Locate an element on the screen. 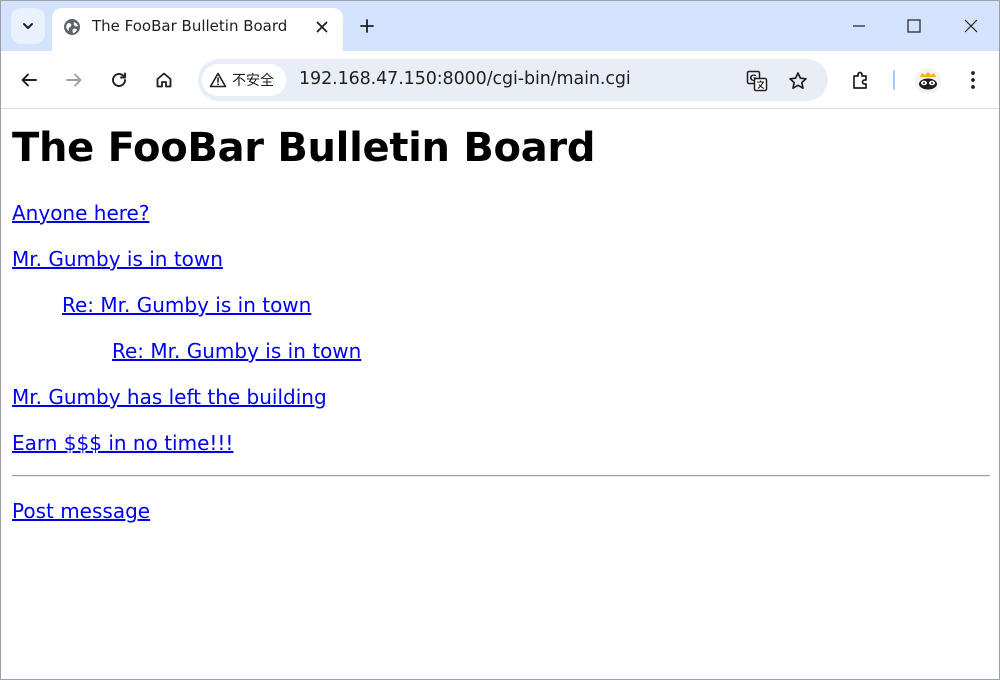 The image size is (1000, 680). toolbar-divider is located at coordinates (894, 80).